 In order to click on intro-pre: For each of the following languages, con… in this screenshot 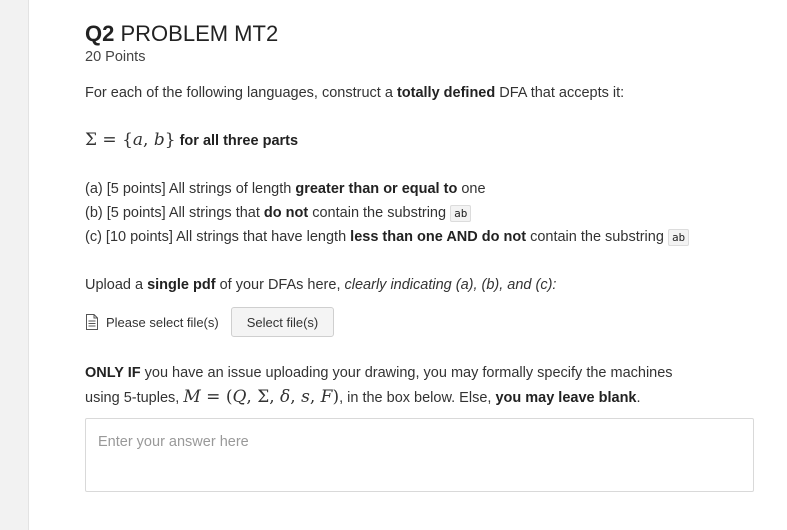, I will do `click(241, 93)`.